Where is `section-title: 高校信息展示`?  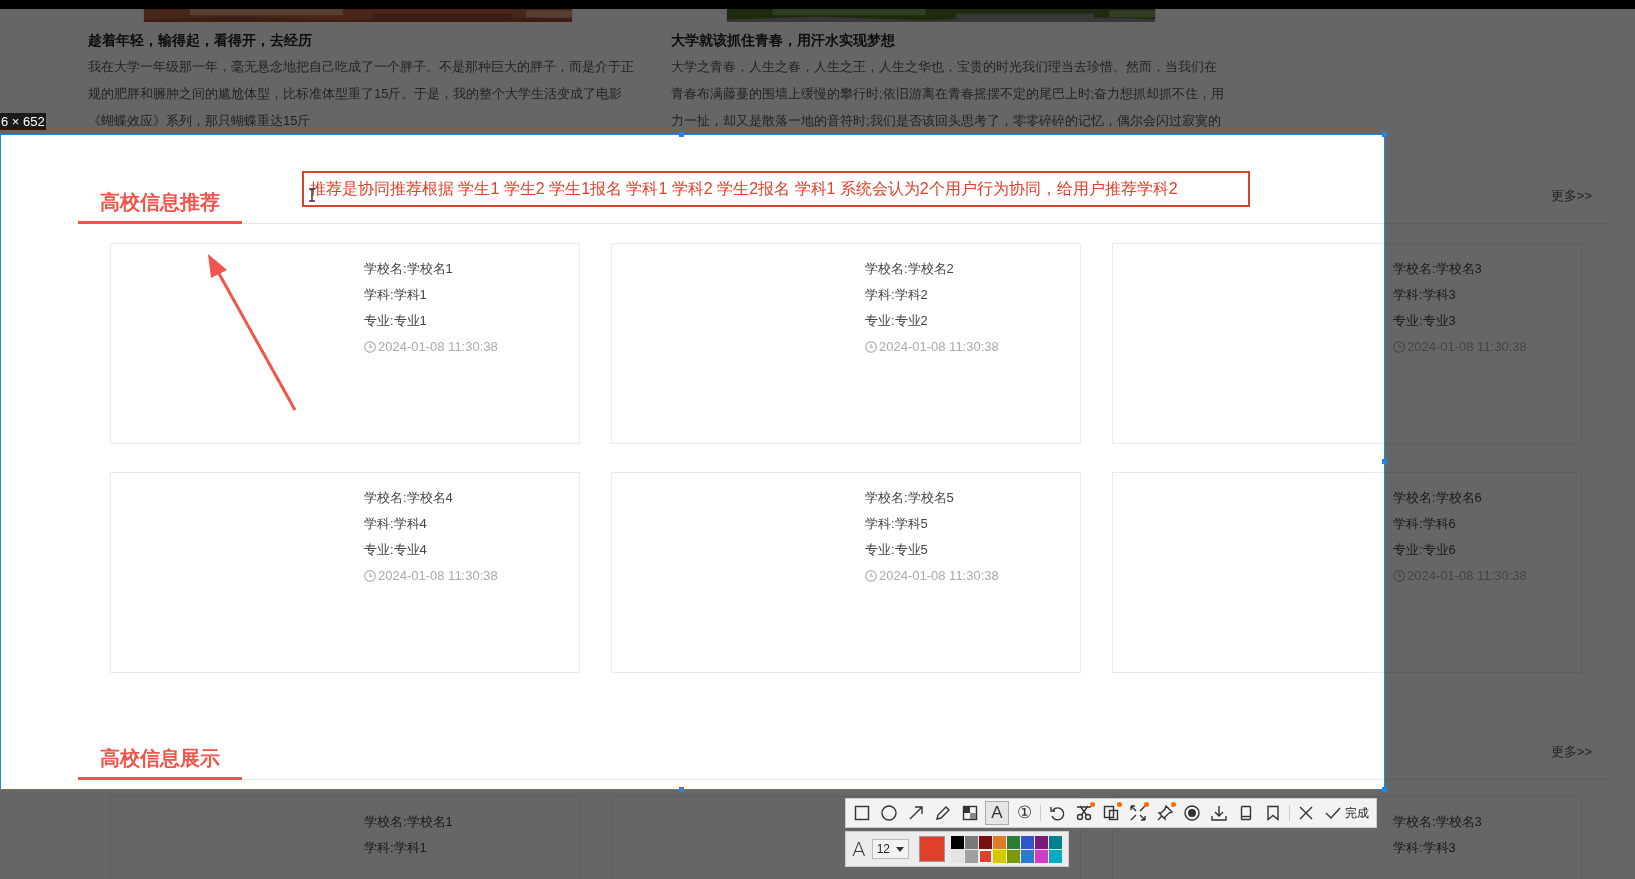
section-title: 高校信息展示 is located at coordinates (160, 762).